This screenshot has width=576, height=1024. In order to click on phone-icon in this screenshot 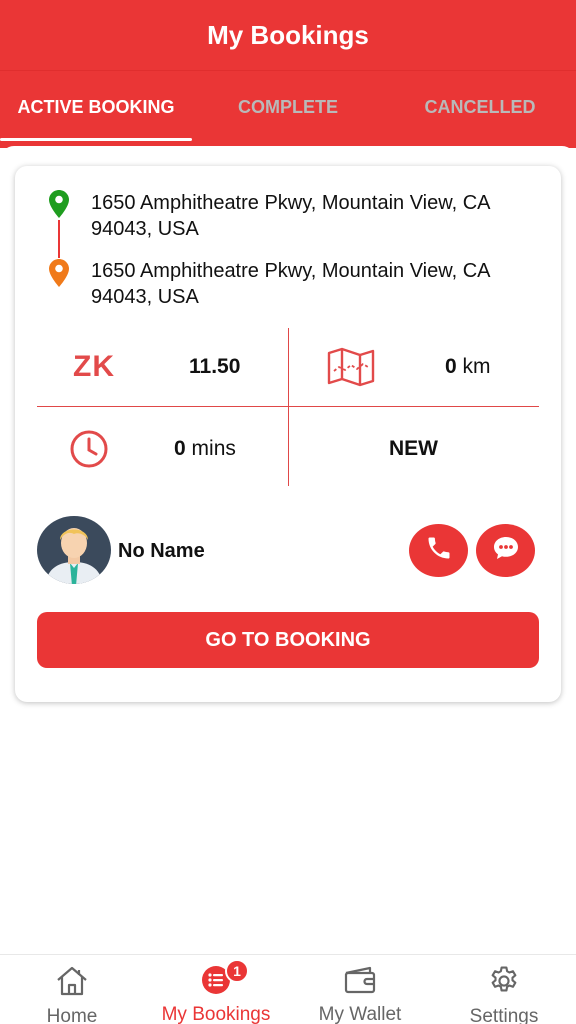, I will do `click(439, 550)`.